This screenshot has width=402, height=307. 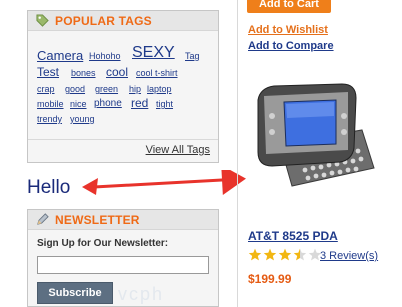 I want to click on product-image-pda-phone, so click(x=314, y=142).